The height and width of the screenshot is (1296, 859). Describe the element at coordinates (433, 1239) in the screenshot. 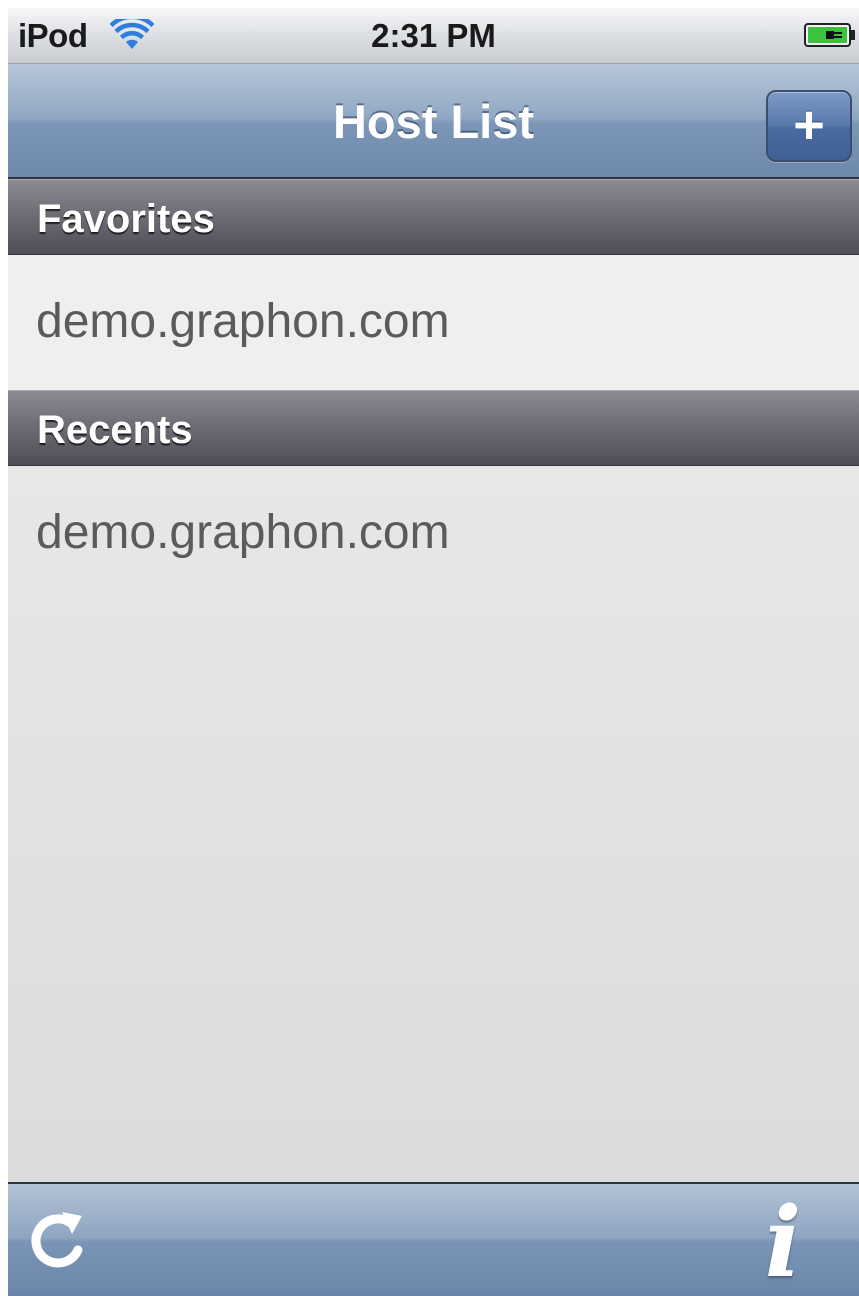

I see `bottom-toolbar: i` at that location.